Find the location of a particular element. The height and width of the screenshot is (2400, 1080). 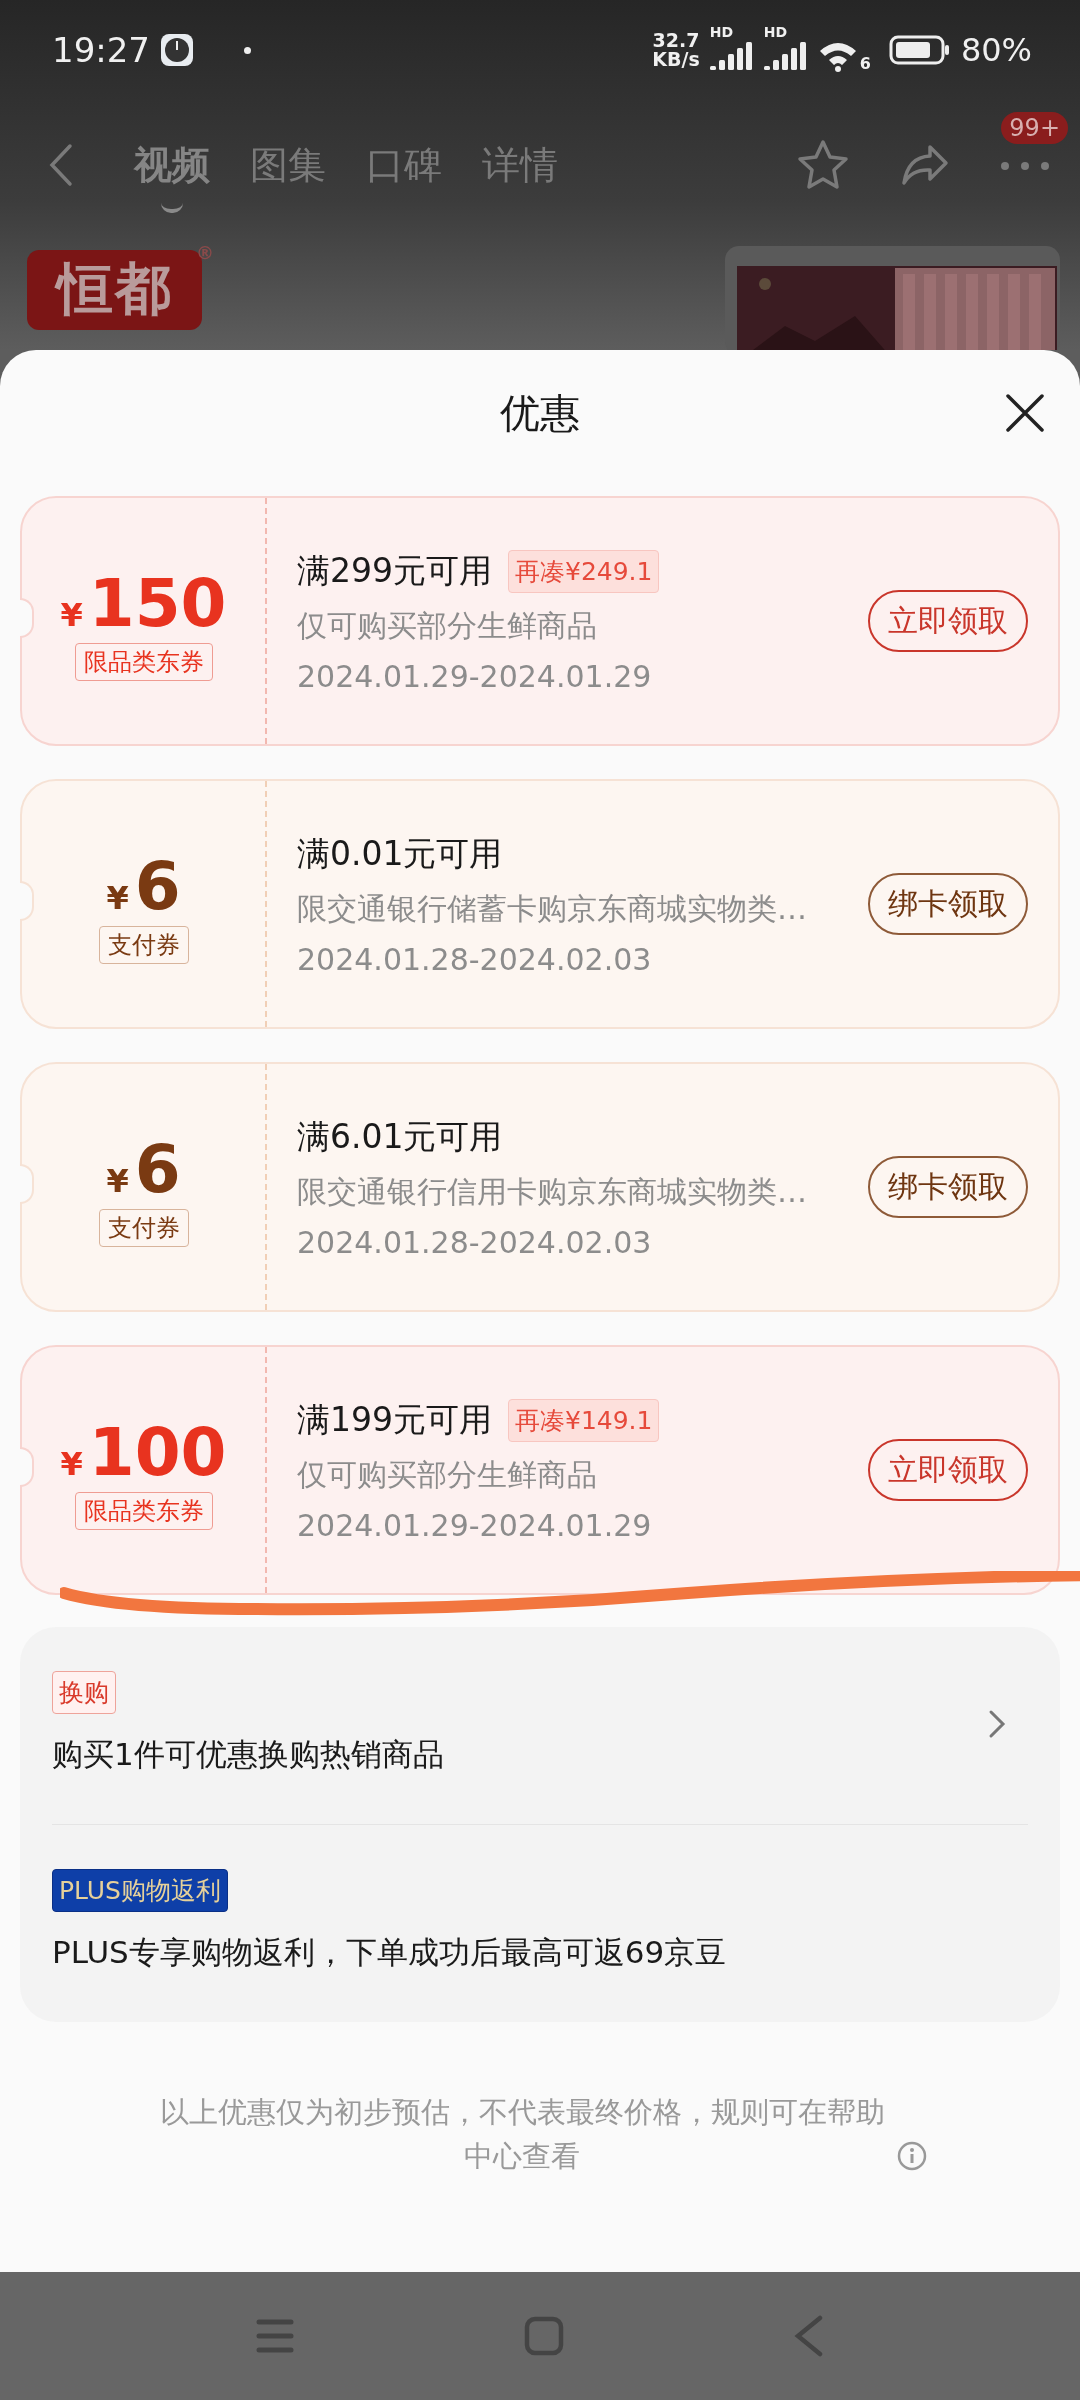

shortfall-tag: 再凑¥249.1 is located at coordinates (584, 571).